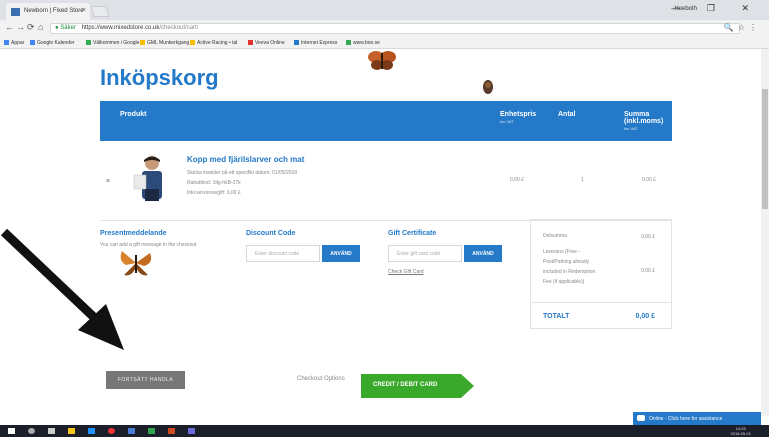 The height and width of the screenshot is (437, 769). Describe the element at coordinates (716, 8) in the screenshot. I see `window-controls: — ❐ ✕` at that location.